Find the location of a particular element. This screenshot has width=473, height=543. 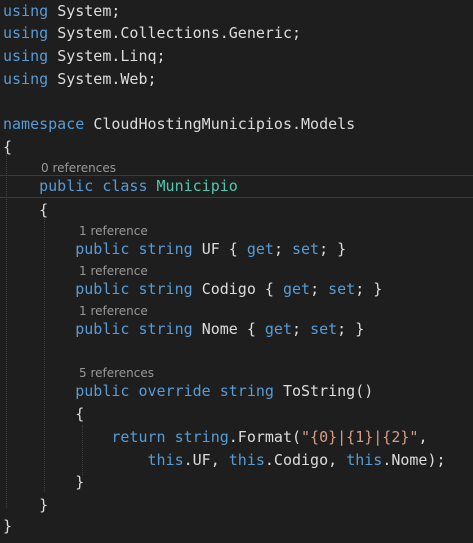

code-line-class-close: } is located at coordinates (25, 505).